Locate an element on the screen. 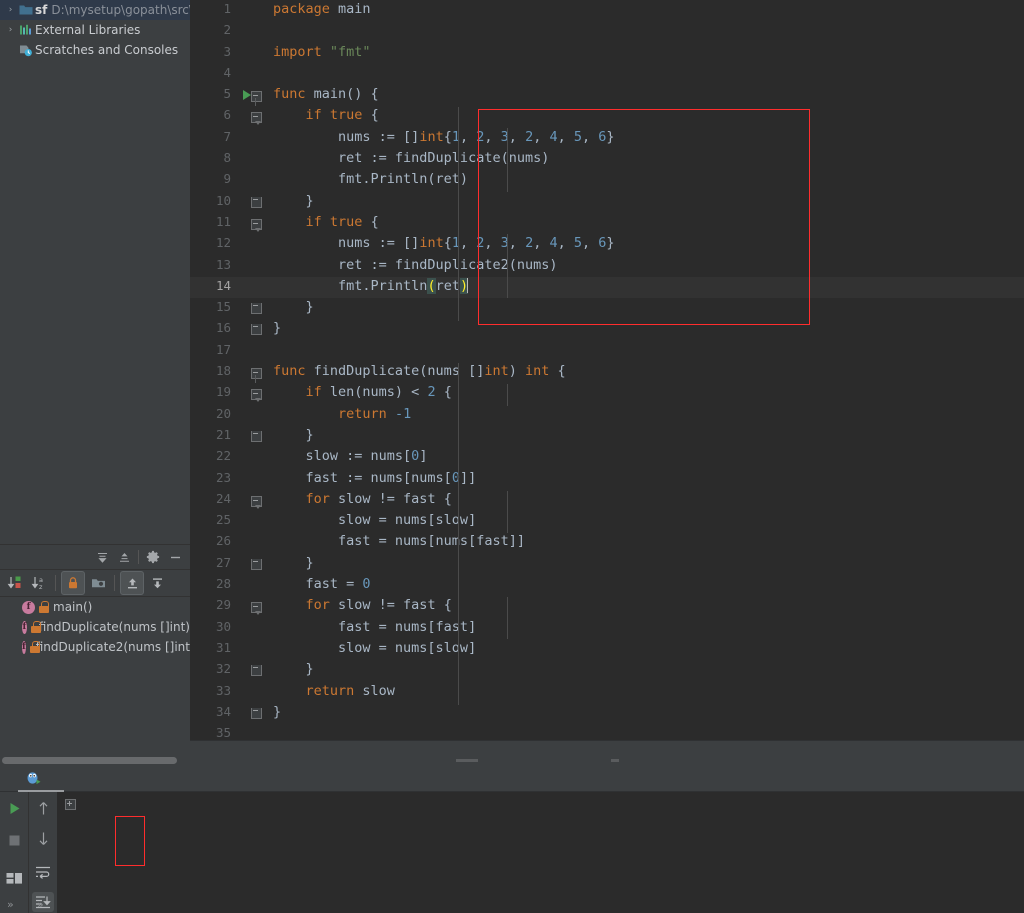 The height and width of the screenshot is (913, 1024). hide-panel-icon is located at coordinates (175, 557).